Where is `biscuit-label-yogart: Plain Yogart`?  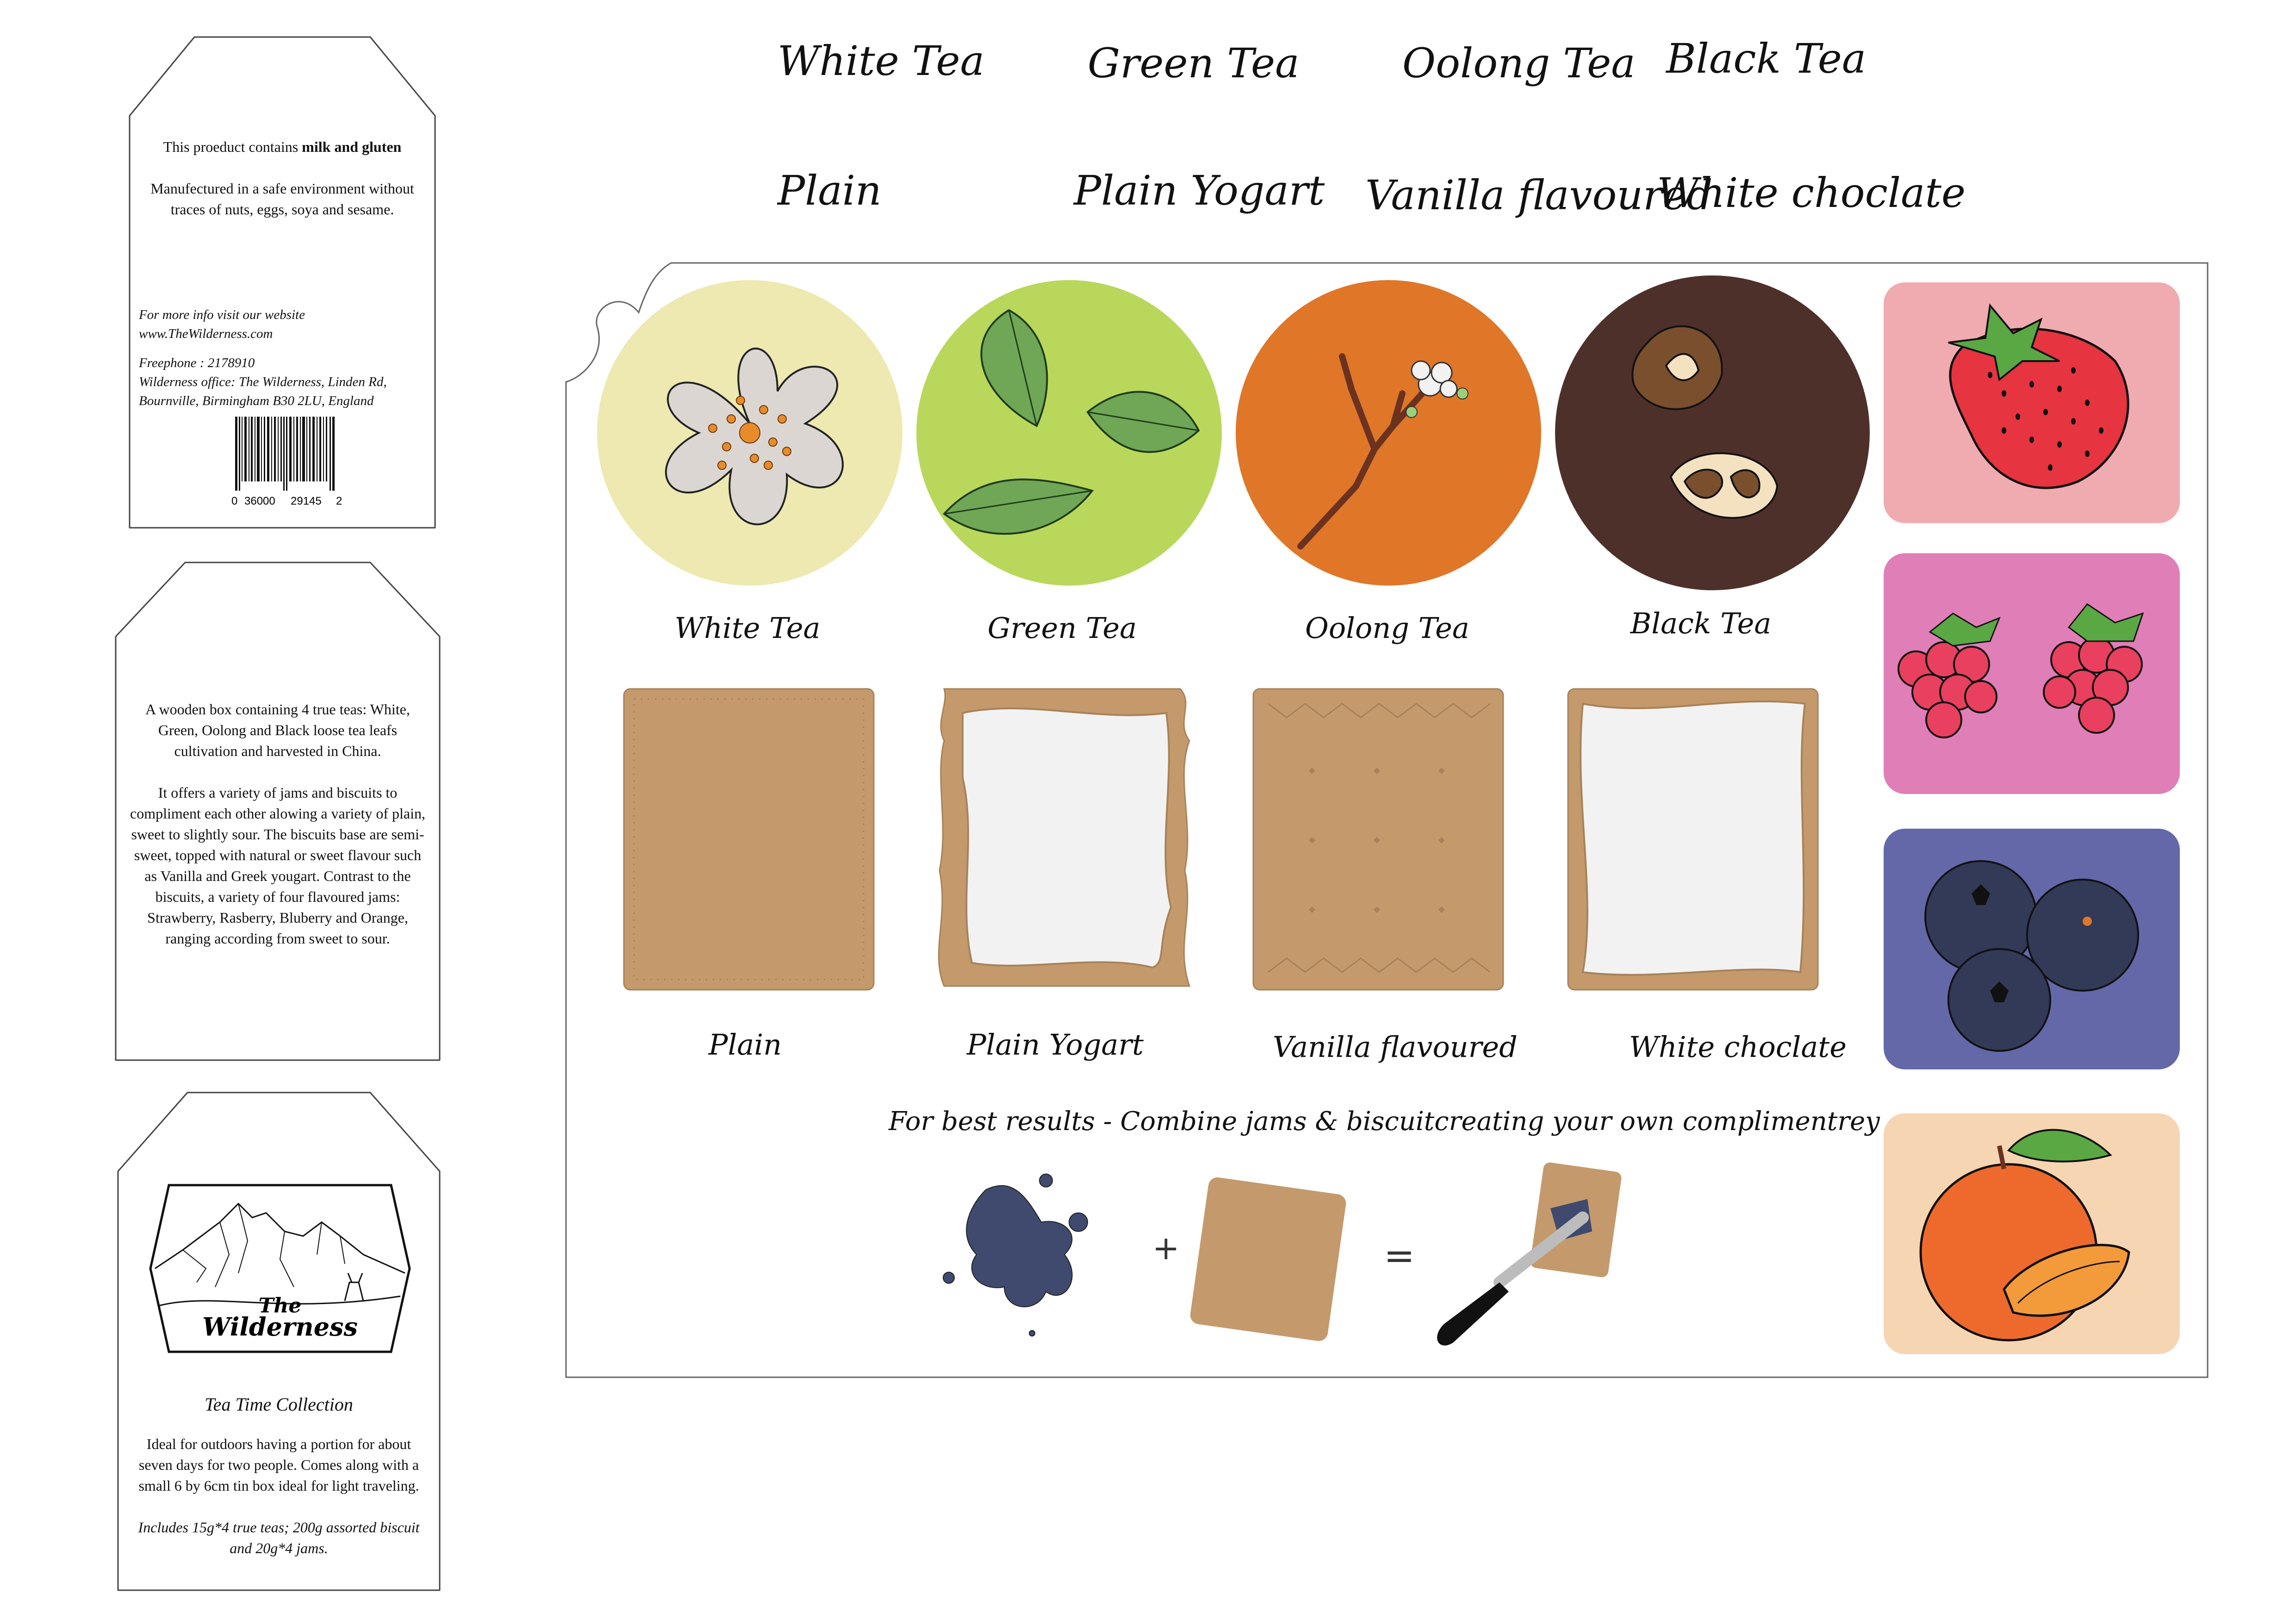
biscuit-label-yogart: Plain Yogart is located at coordinates (1055, 1045).